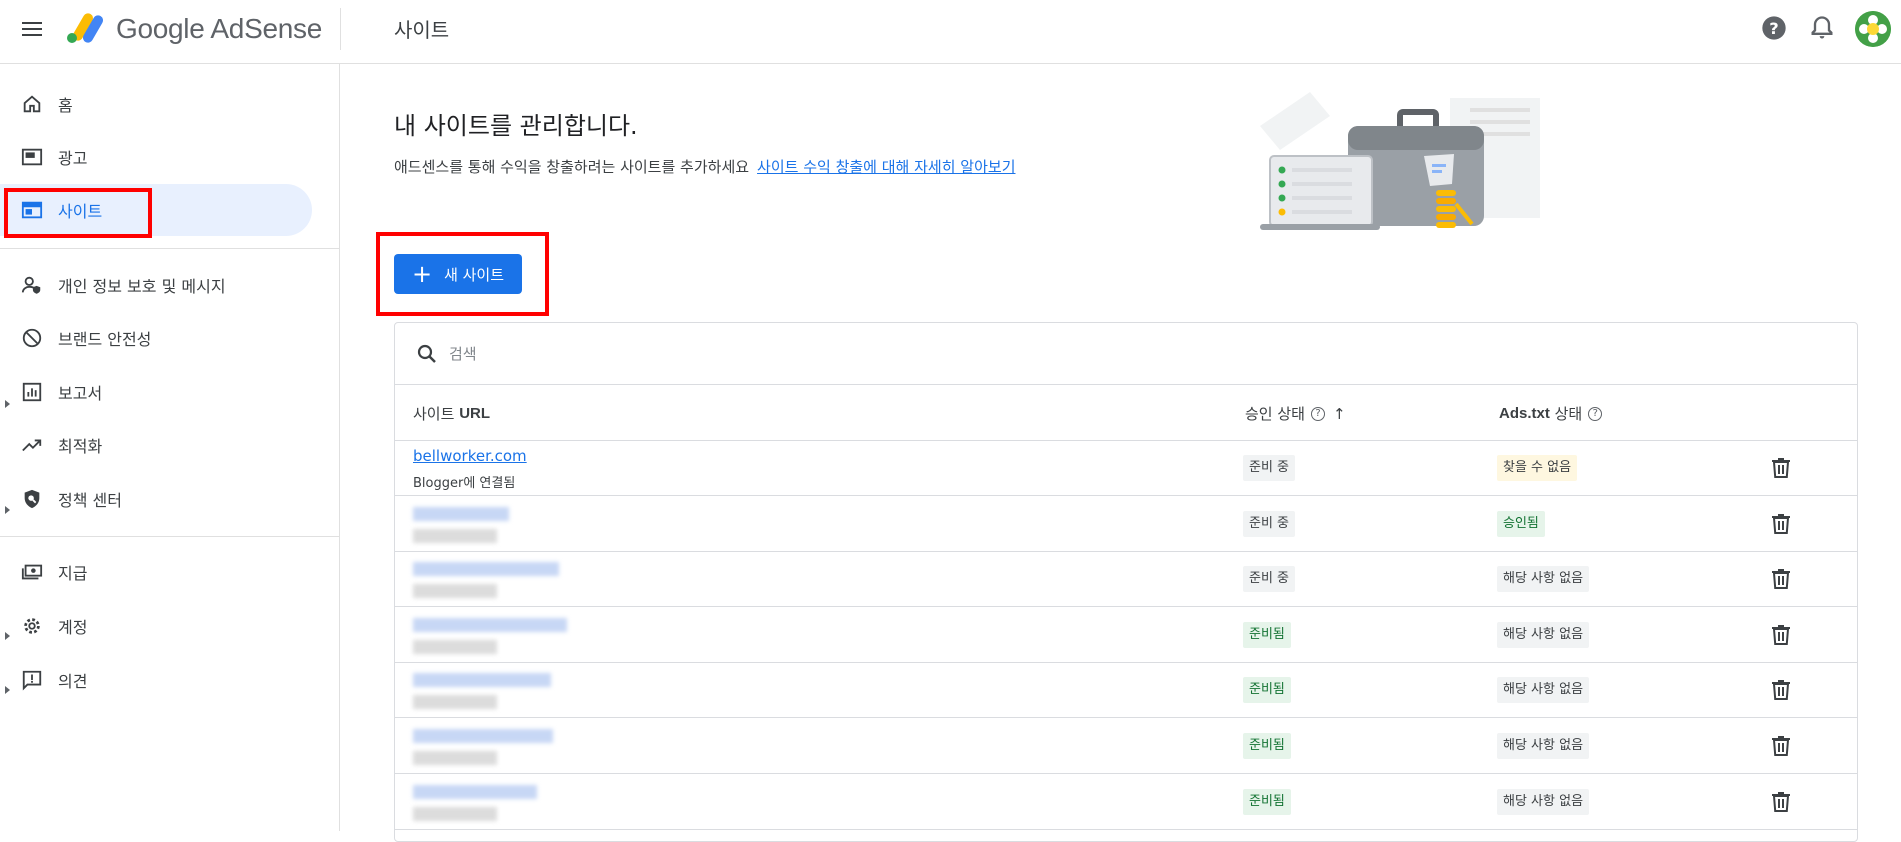 The height and width of the screenshot is (842, 1901). Describe the element at coordinates (950, 32) in the screenshot. I see `top-app-bar: Google AdSense 사이트 ?` at that location.